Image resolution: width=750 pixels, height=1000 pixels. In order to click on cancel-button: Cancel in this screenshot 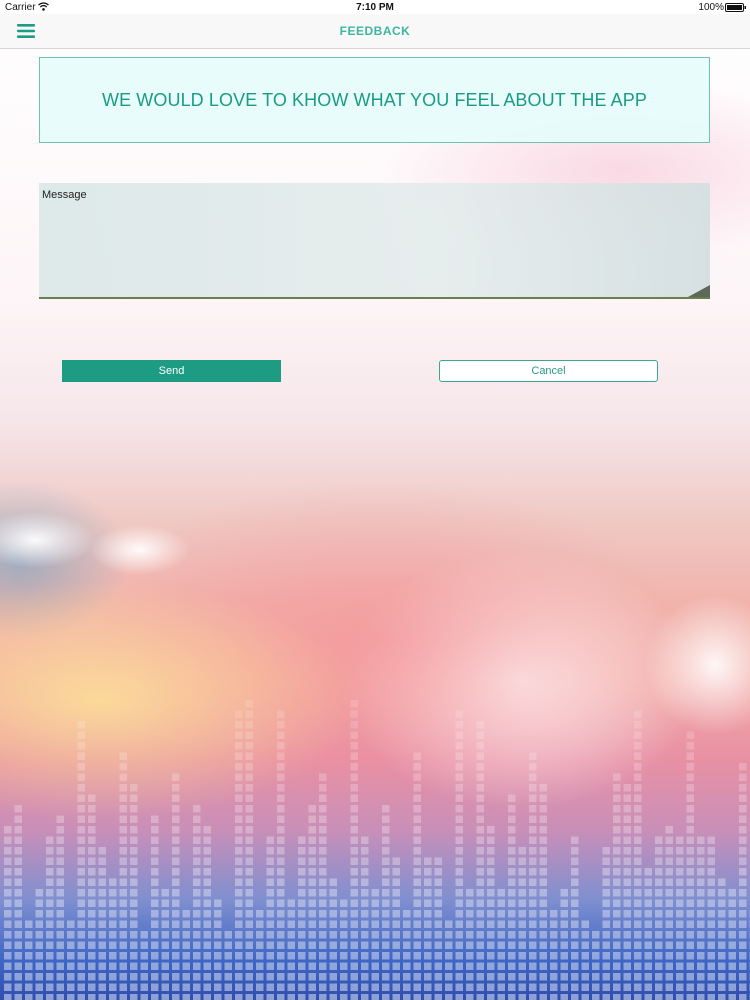, I will do `click(548, 371)`.